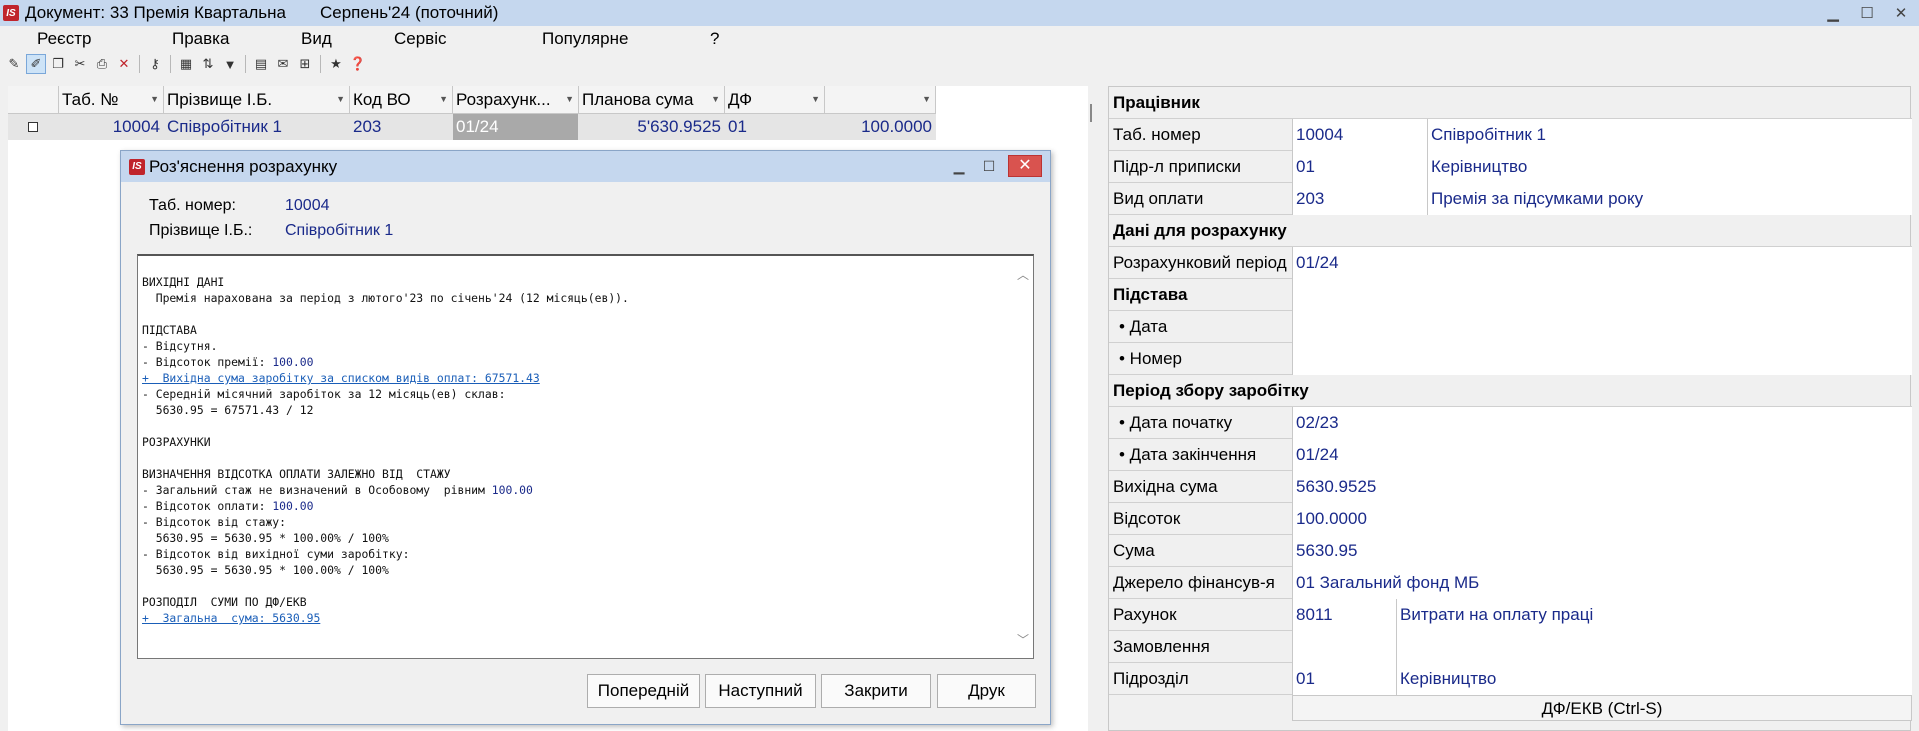  I want to click on field-label: Підр-л приписки, so click(1177, 166).